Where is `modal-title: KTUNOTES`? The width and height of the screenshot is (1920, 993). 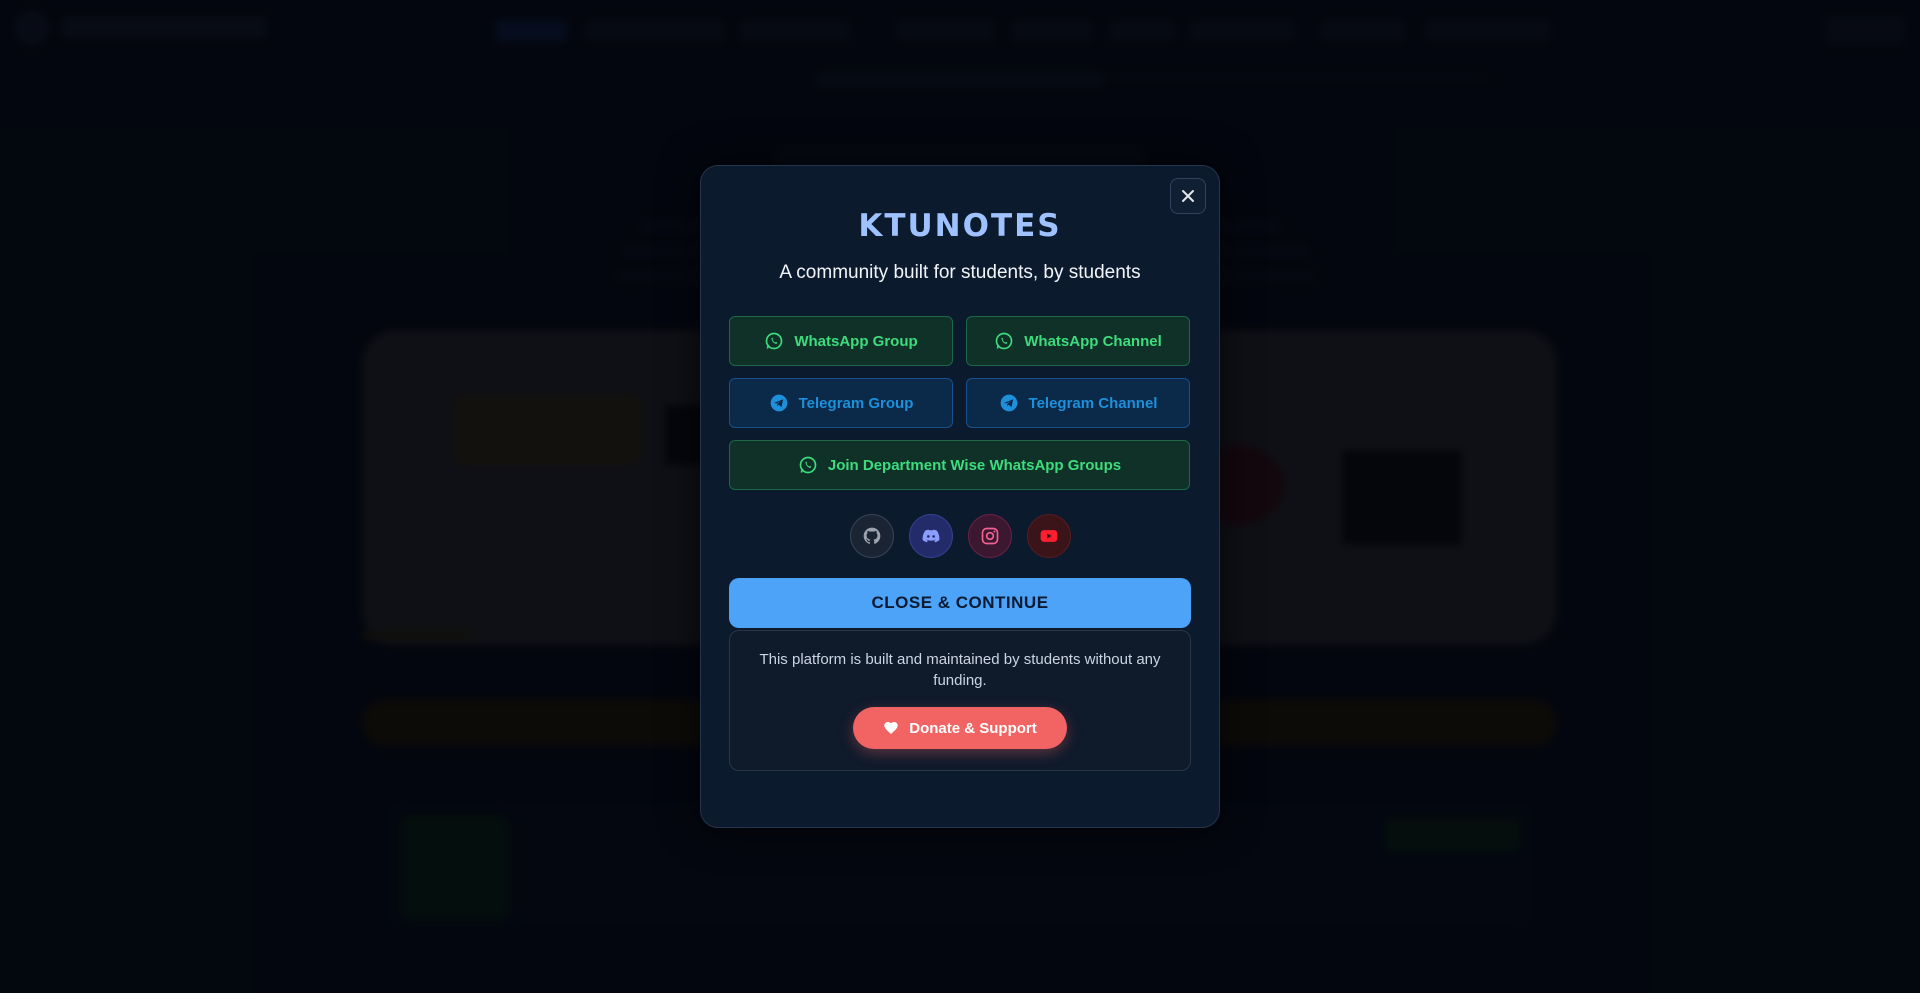
modal-title: KTUNOTES is located at coordinates (960, 226).